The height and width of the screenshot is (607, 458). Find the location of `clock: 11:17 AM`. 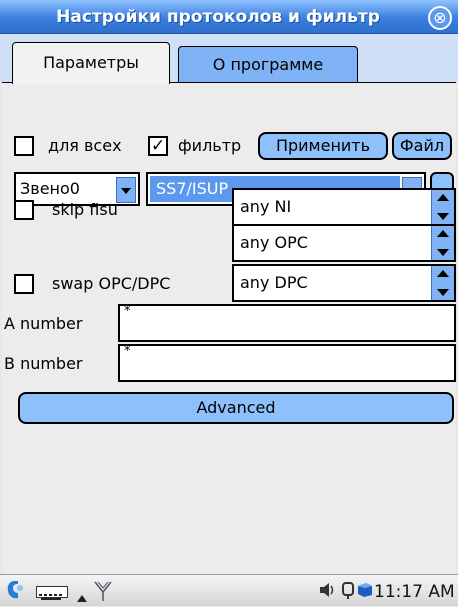

clock: 11:17 AM is located at coordinates (416, 592).